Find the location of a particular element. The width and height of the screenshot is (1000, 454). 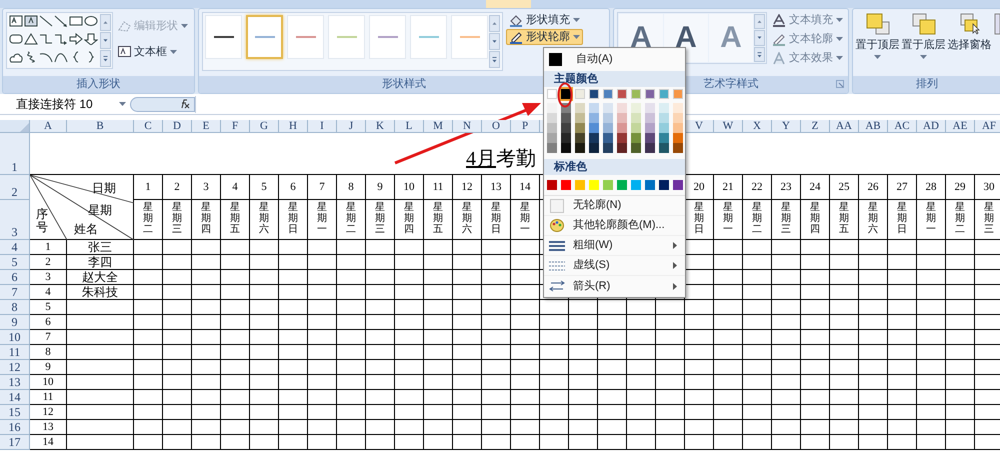

line-icon is located at coordinates (46, 21).